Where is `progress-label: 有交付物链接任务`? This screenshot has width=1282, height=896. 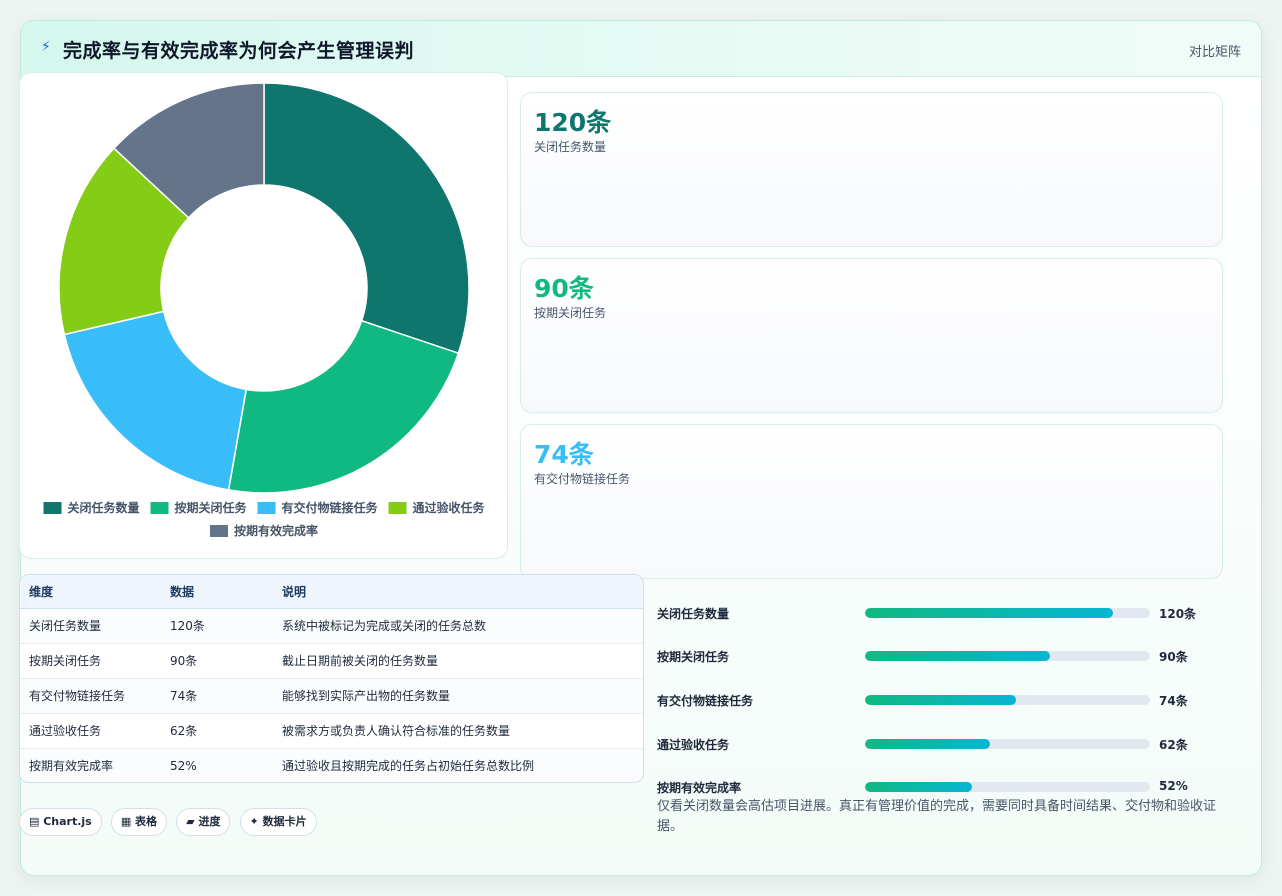 progress-label: 有交付物链接任务 is located at coordinates (705, 701).